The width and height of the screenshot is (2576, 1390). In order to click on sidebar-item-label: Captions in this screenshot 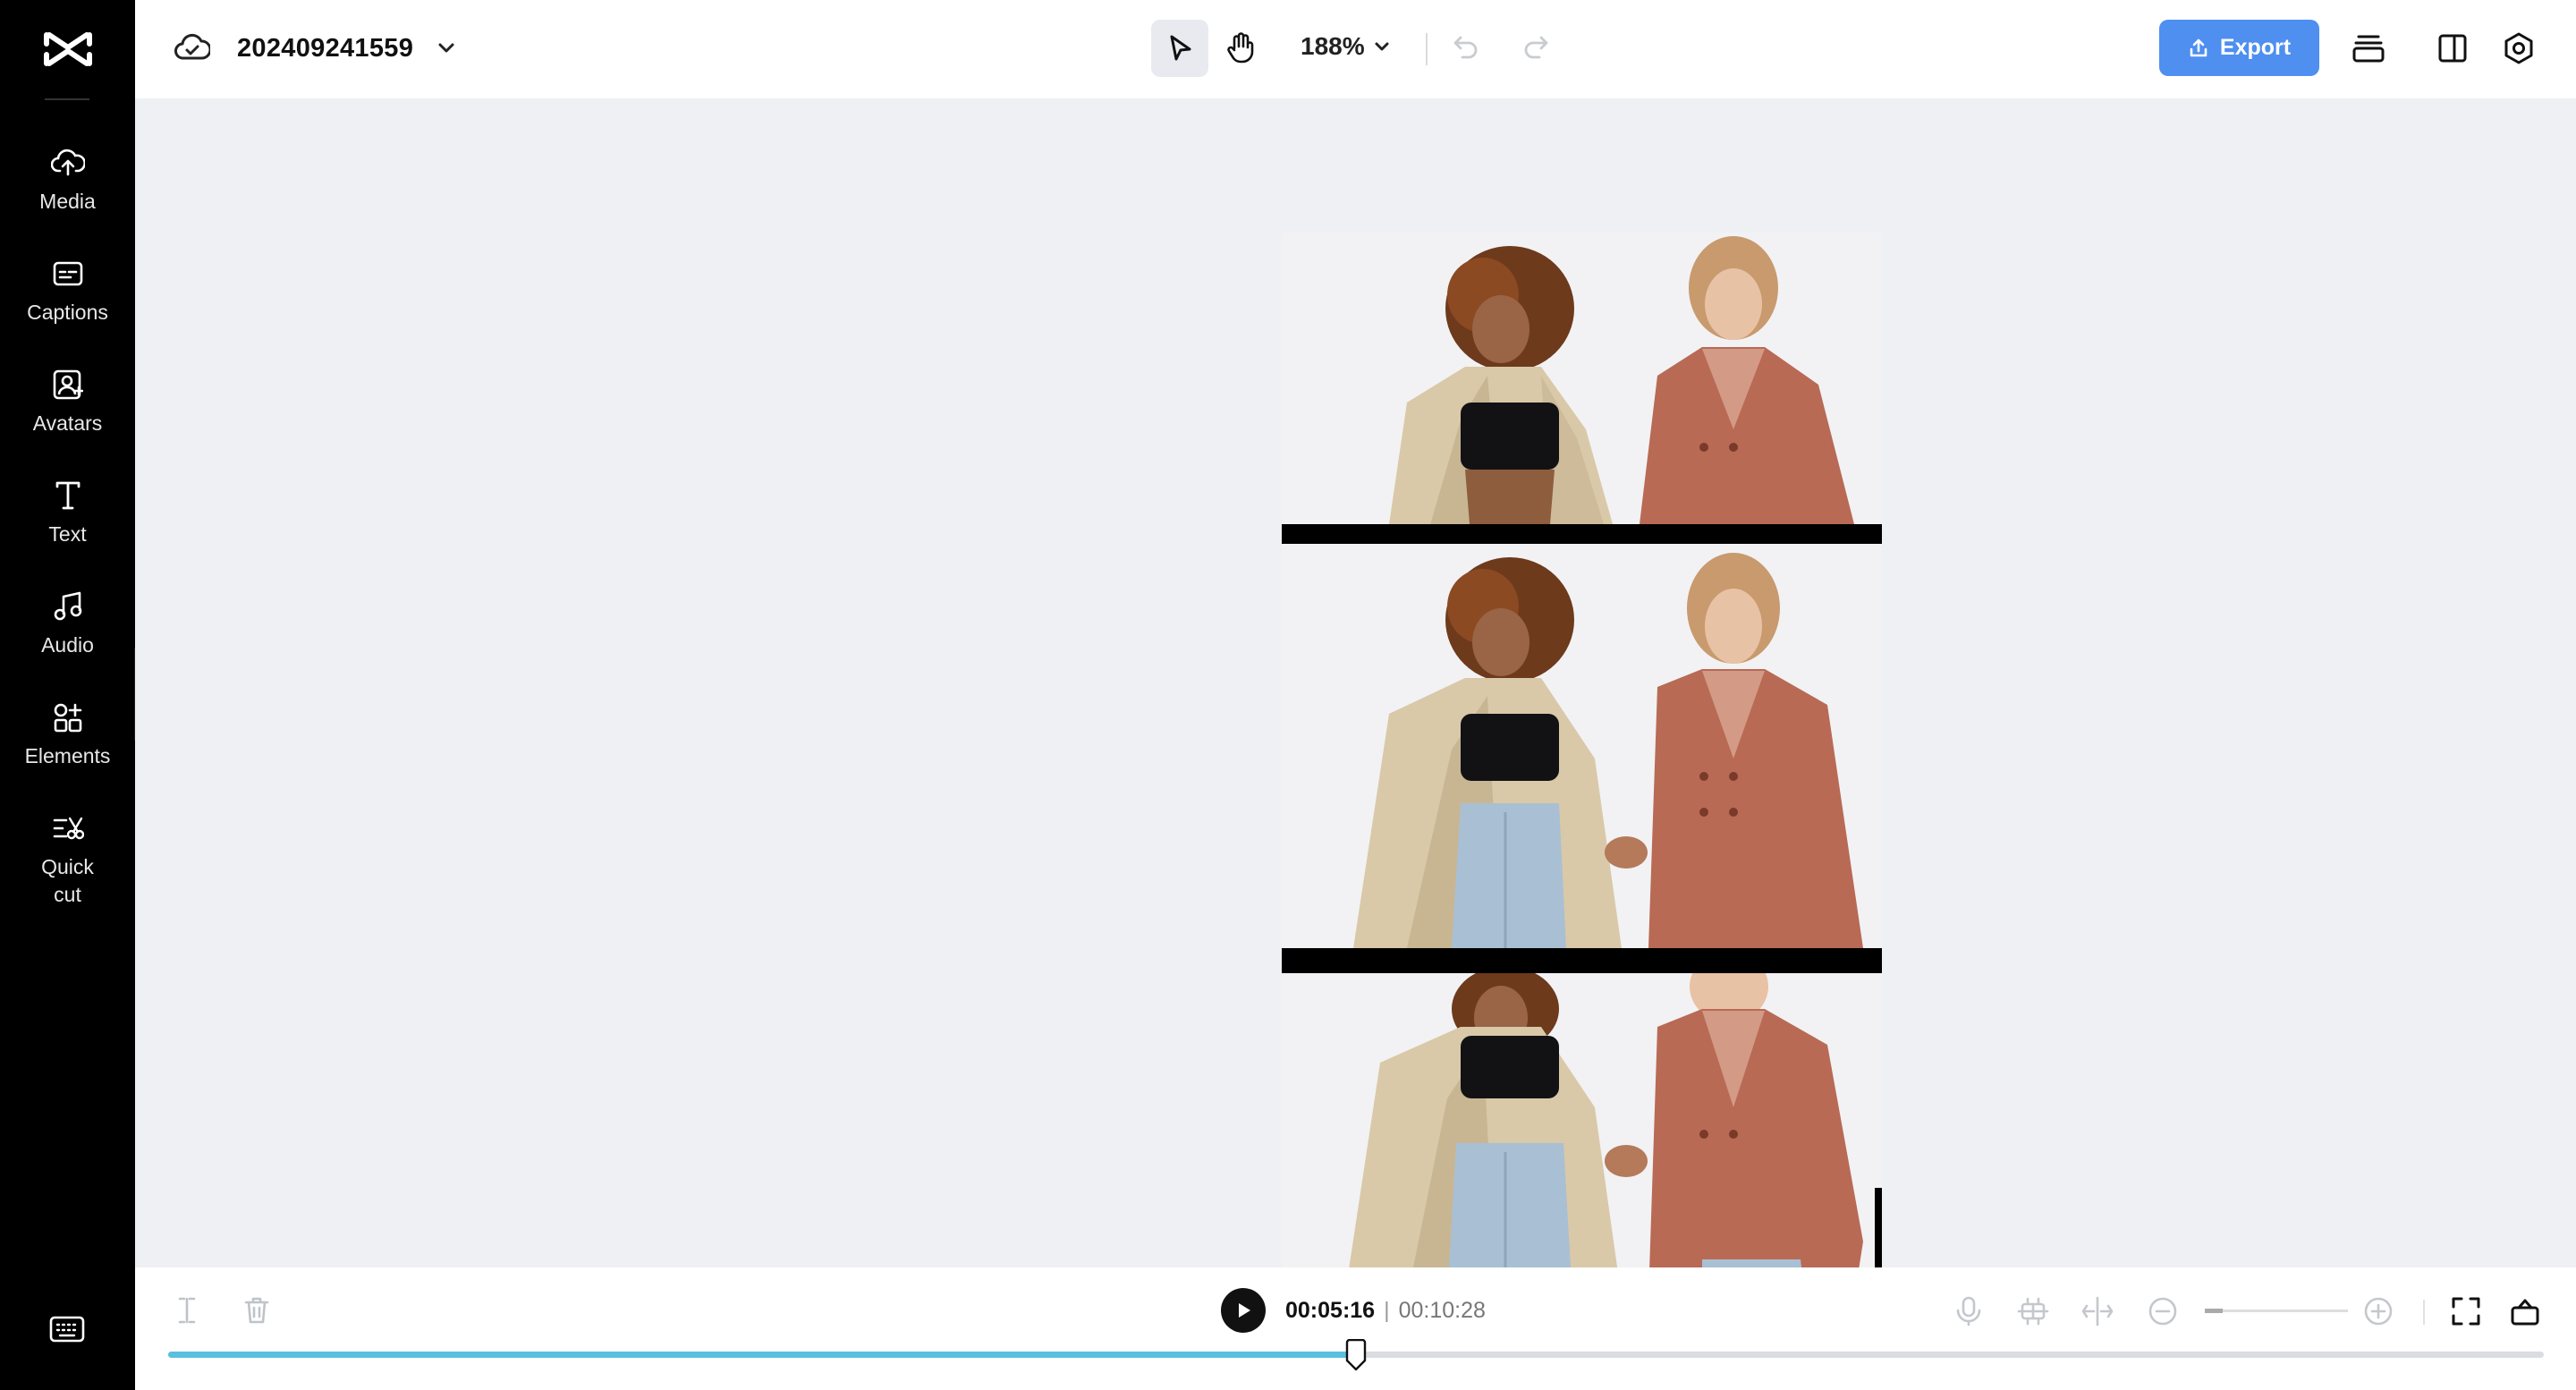, I will do `click(67, 312)`.